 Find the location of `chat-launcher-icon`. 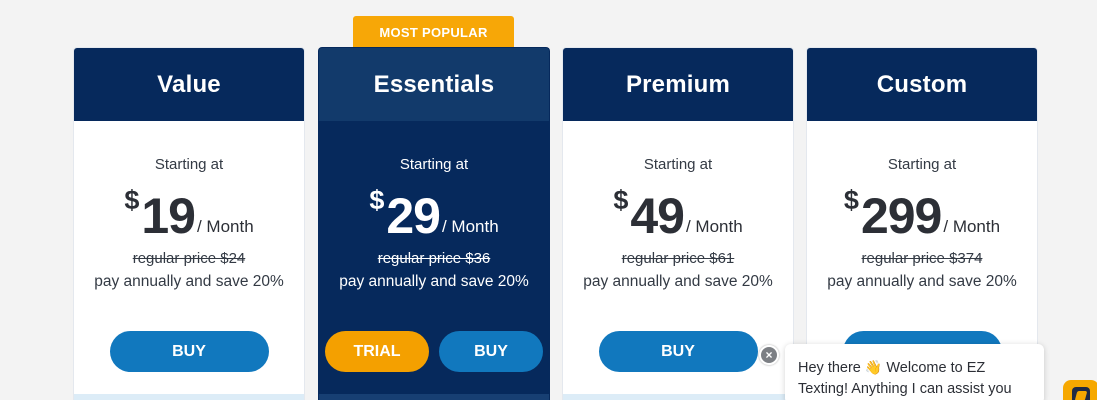

chat-launcher-icon is located at coordinates (1080, 390).